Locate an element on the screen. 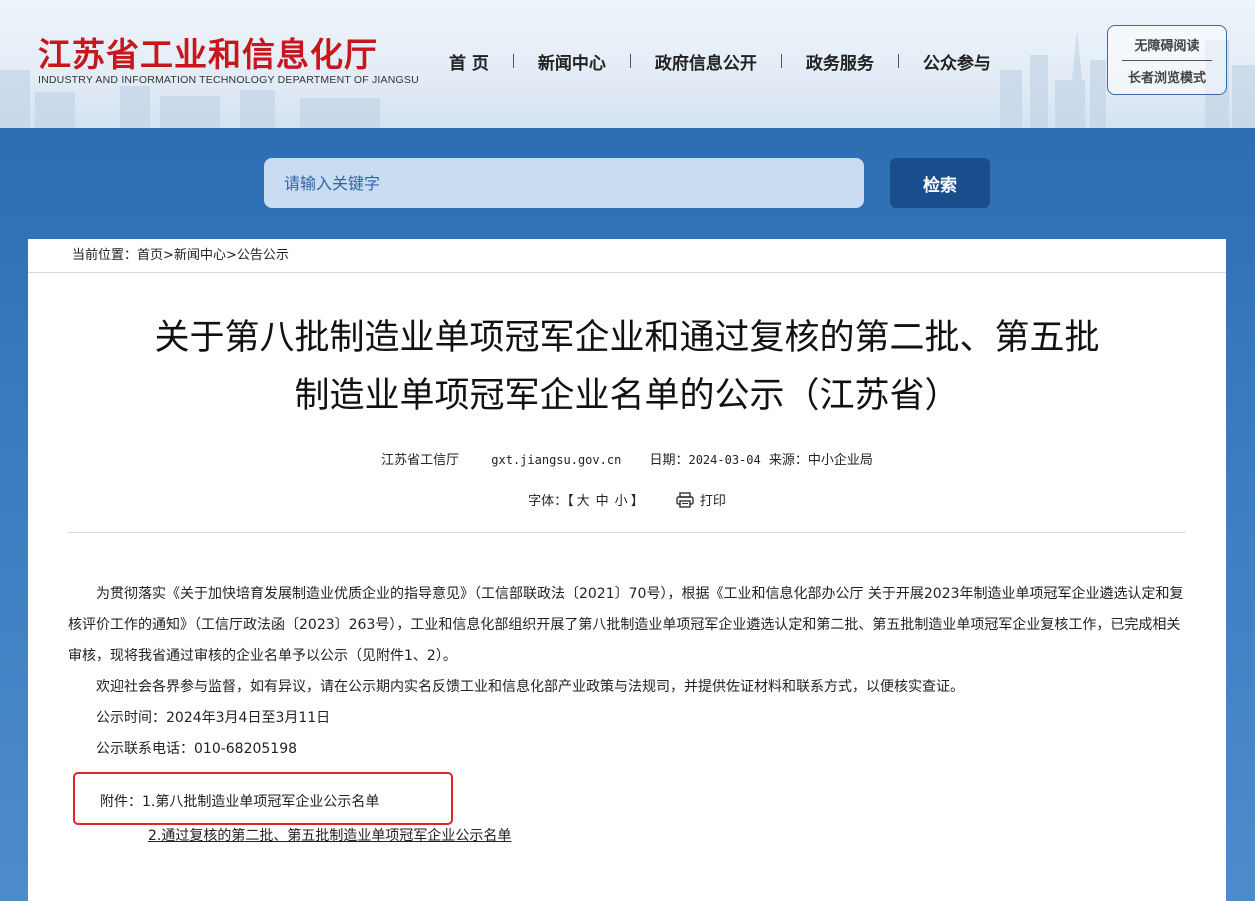  accessibility-divider is located at coordinates (1167, 60).